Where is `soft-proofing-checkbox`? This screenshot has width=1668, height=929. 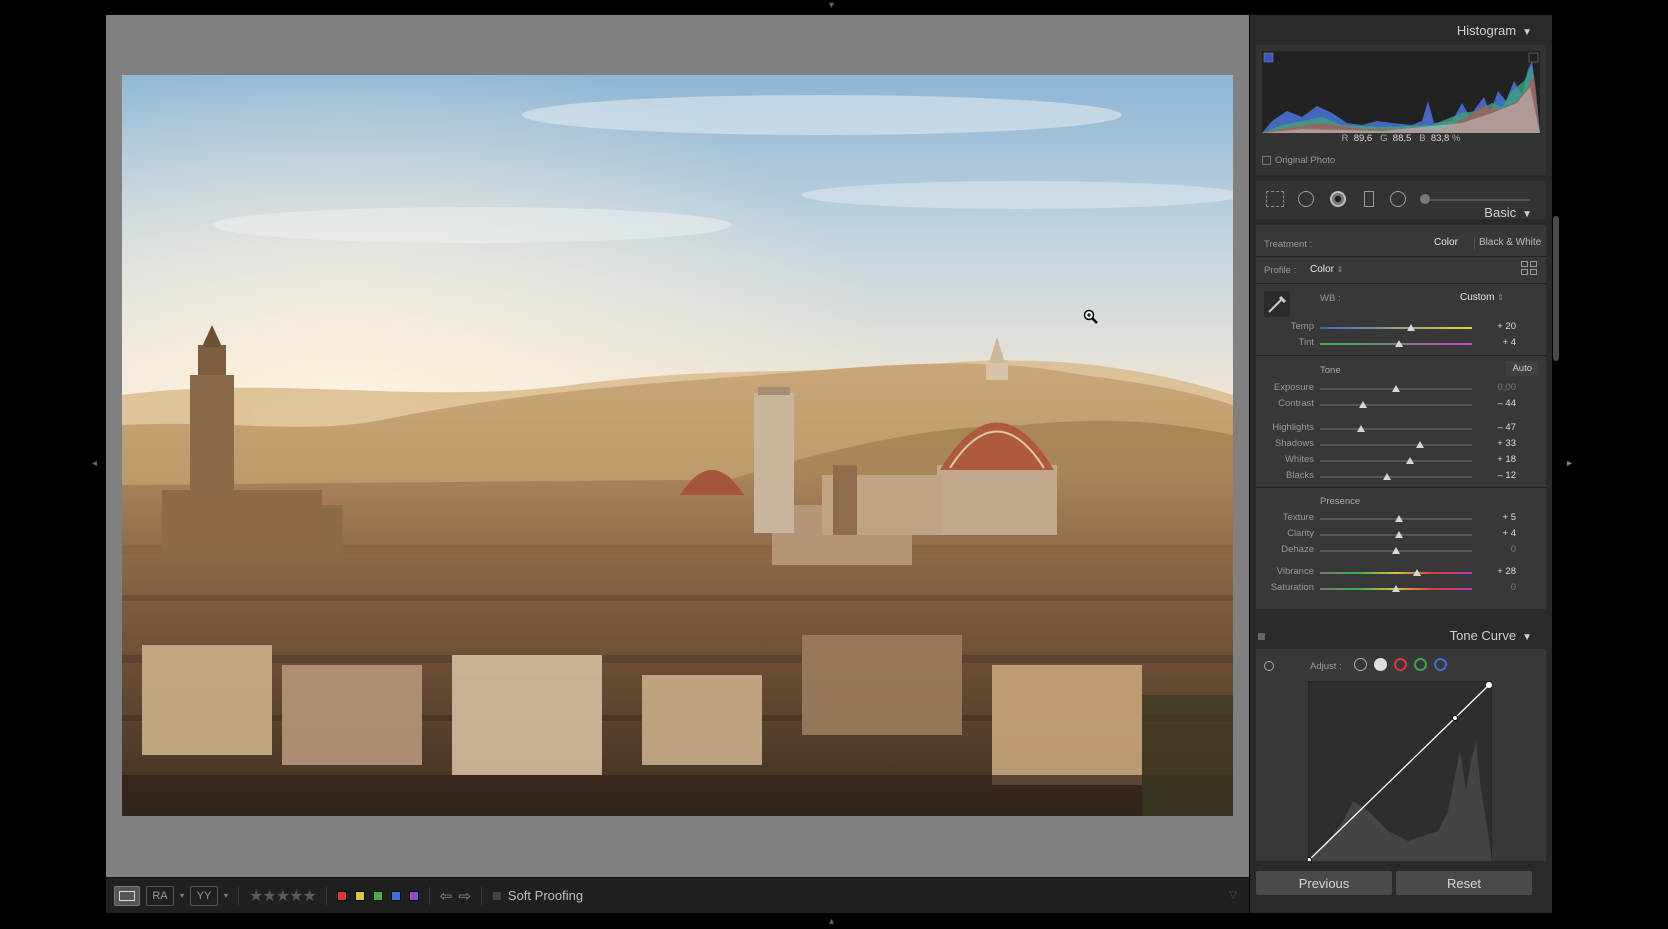 soft-proofing-checkbox is located at coordinates (496, 895).